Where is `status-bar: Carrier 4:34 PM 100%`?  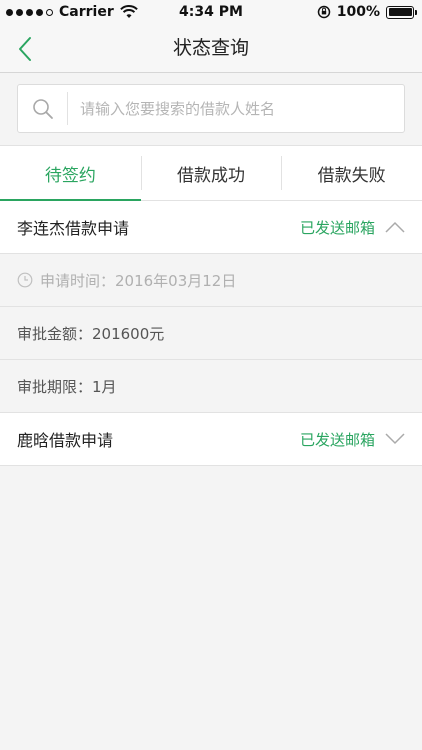 status-bar: Carrier 4:34 PM 100% is located at coordinates (211, 12).